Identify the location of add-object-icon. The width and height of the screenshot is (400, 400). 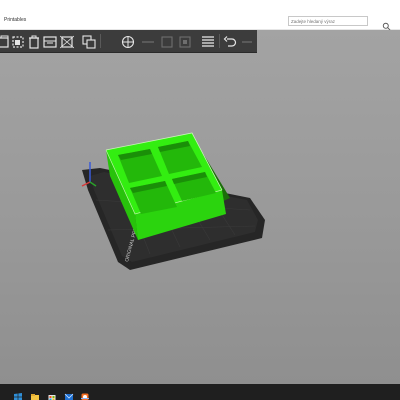
(5, 41).